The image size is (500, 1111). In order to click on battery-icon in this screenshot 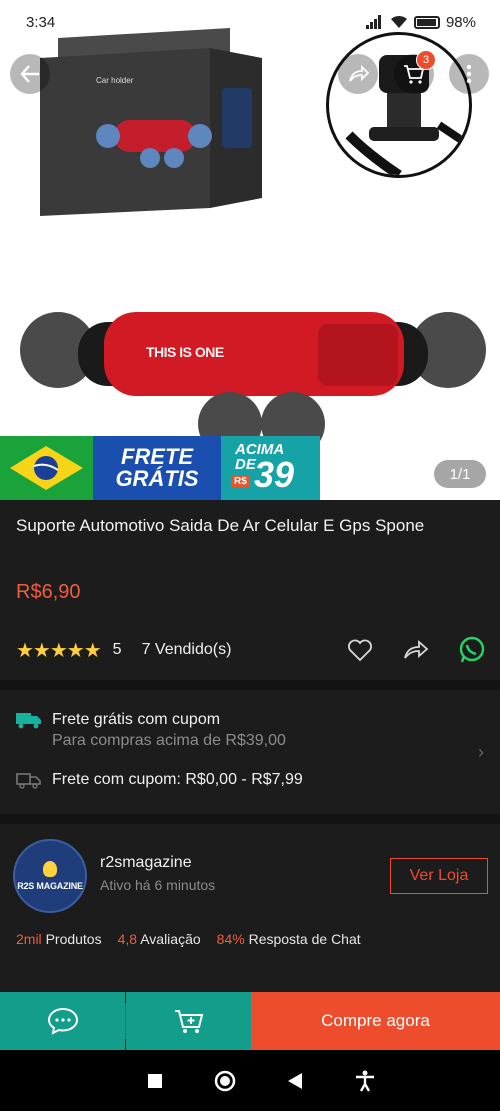, I will do `click(426, 22)`.